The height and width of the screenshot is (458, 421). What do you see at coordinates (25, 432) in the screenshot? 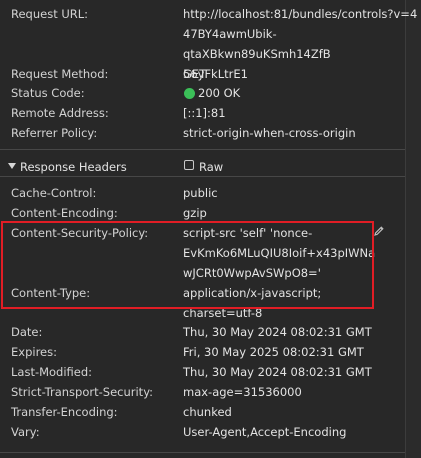
I see `vary-label: Vary:` at bounding box center [25, 432].